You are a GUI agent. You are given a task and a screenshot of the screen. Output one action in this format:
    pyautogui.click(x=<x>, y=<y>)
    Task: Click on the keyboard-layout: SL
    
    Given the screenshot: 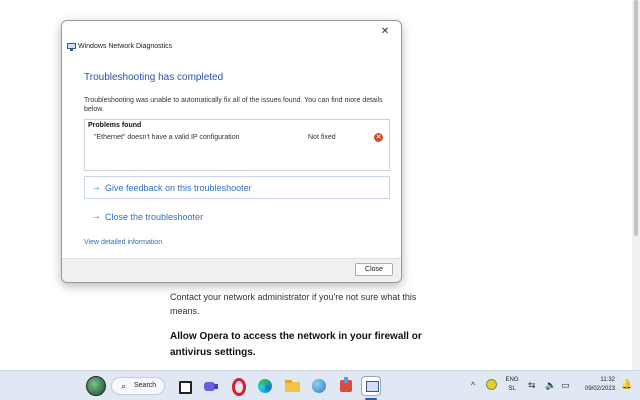 What is the action you would take?
    pyautogui.click(x=512, y=389)
    